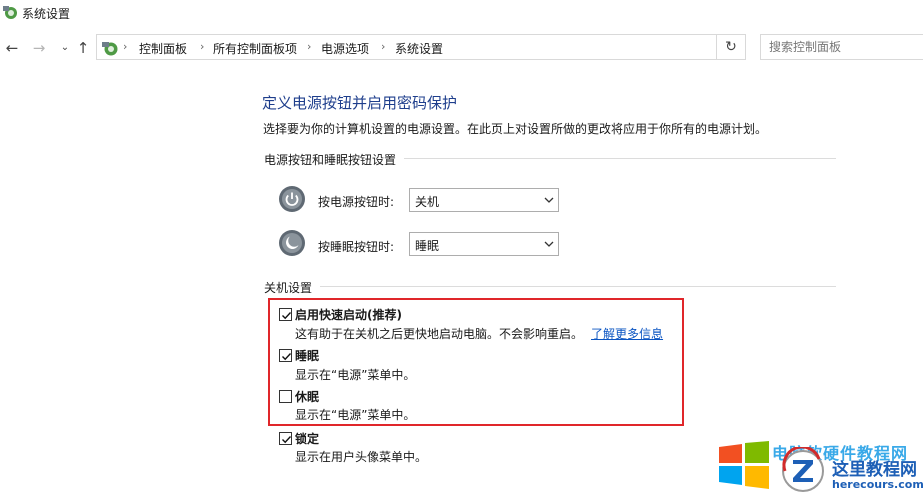 The width and height of the screenshot is (923, 494). Describe the element at coordinates (307, 396) in the screenshot. I see `hibernate-option-label: 休眠` at that location.